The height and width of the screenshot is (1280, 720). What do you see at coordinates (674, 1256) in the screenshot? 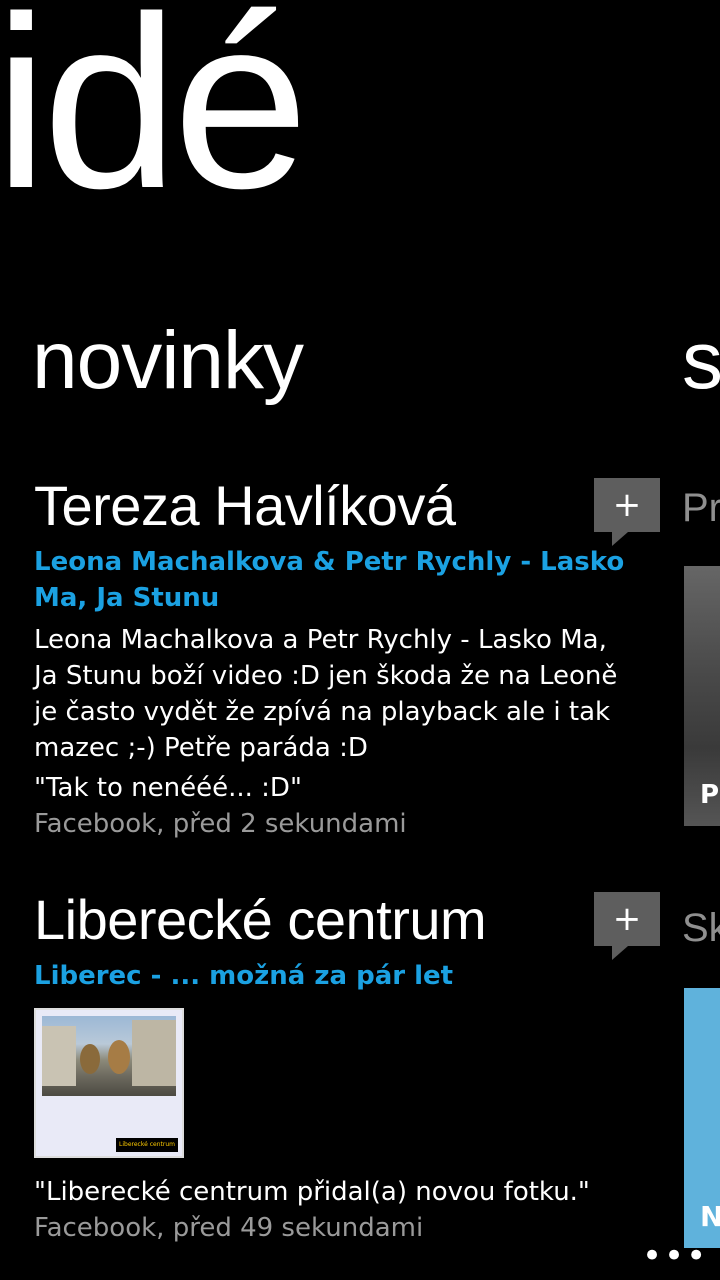
I see `appbar-more-icon: •••` at bounding box center [674, 1256].